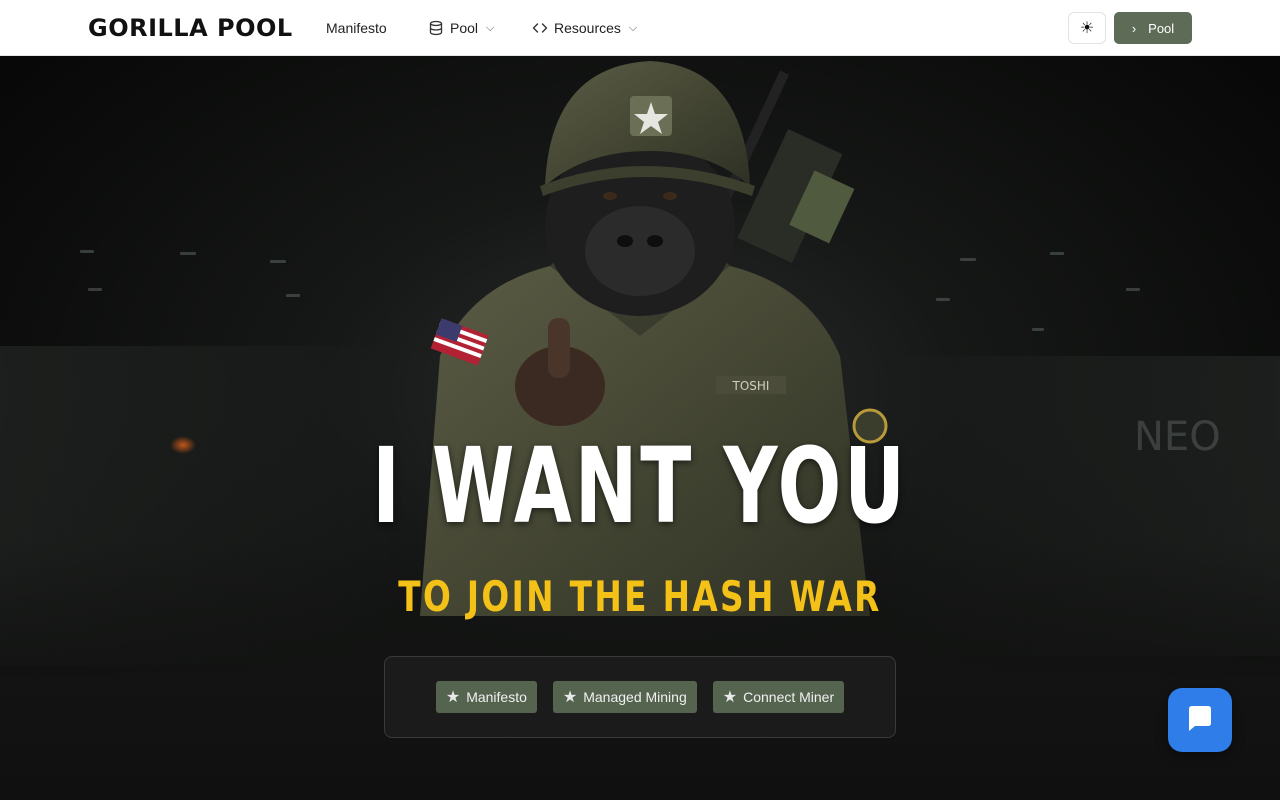  What do you see at coordinates (496, 697) in the screenshot?
I see `cta-label: Manifesto` at bounding box center [496, 697].